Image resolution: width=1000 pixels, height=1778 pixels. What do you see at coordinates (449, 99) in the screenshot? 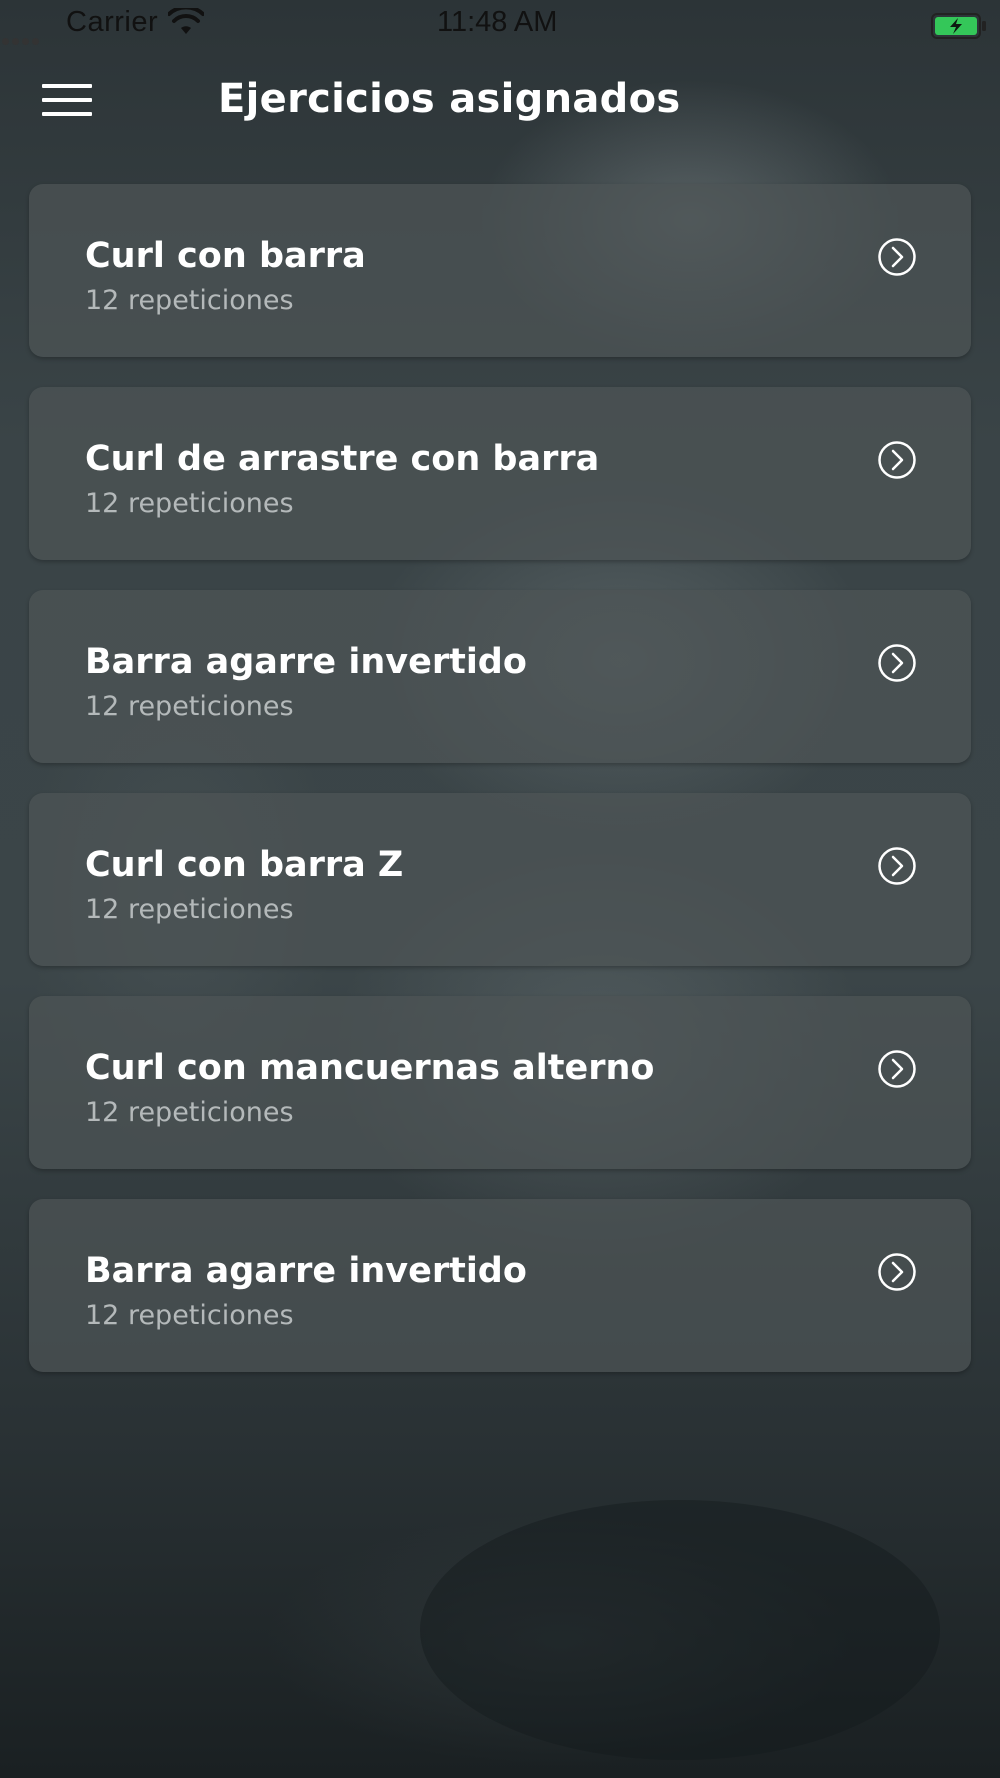
I see `page-title: Ejercicios asignados` at bounding box center [449, 99].